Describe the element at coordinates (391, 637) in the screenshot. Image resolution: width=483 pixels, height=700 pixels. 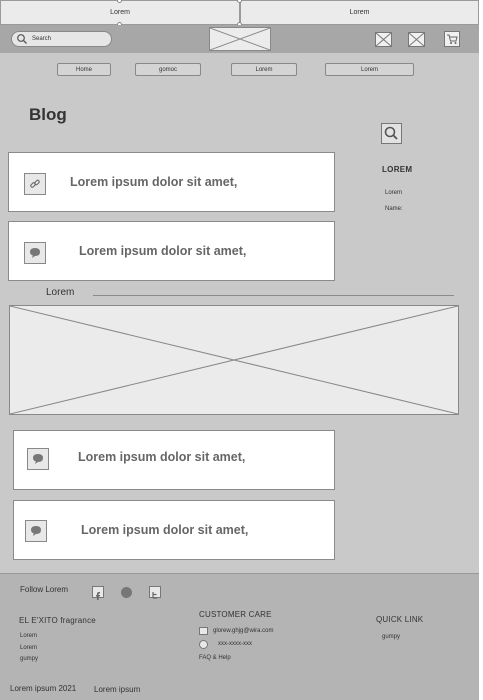
I see `footer-quick-link: gumpy` at that location.